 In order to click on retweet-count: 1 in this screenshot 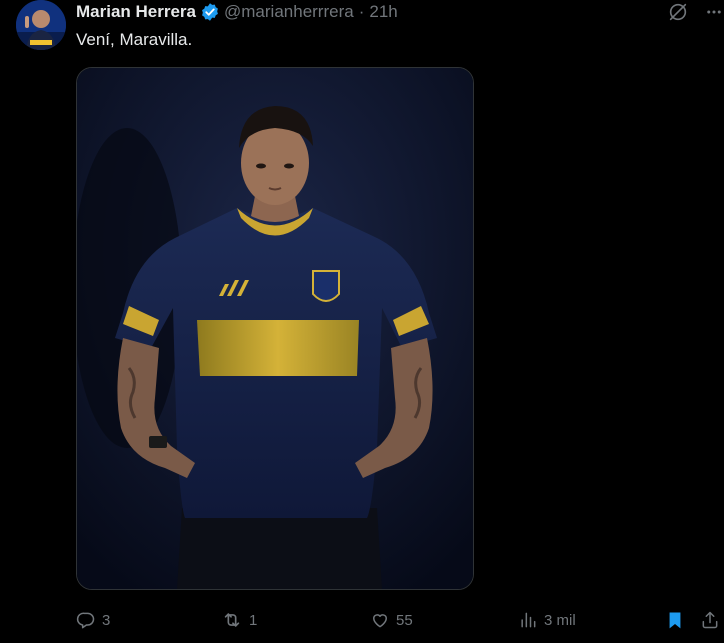, I will do `click(253, 620)`.